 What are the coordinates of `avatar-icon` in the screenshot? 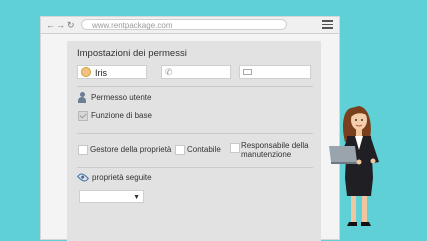 It's located at (86, 72).